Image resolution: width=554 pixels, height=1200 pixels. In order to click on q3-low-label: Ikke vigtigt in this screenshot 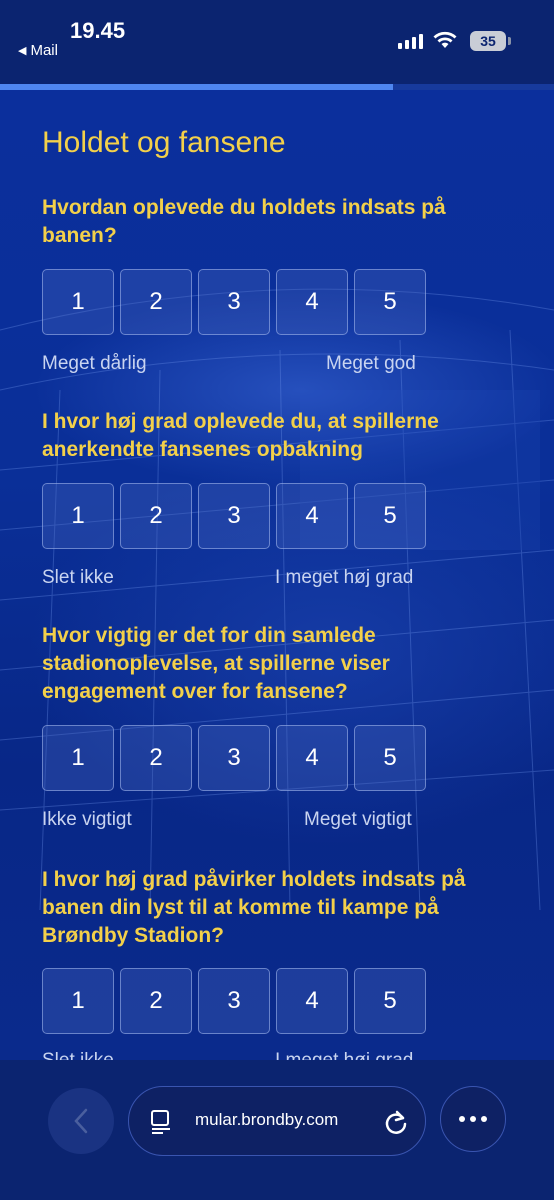, I will do `click(87, 819)`.